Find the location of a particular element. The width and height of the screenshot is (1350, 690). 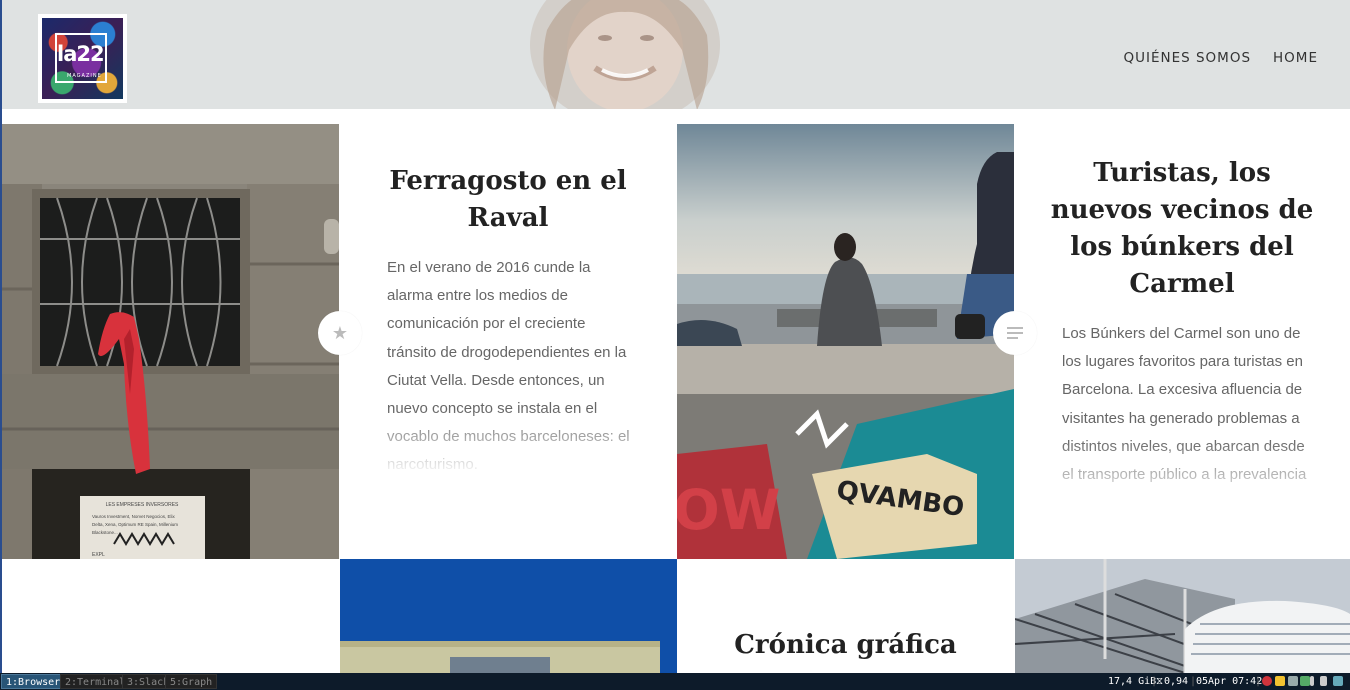

load-icon: ⧖ is located at coordinates (1160, 681).